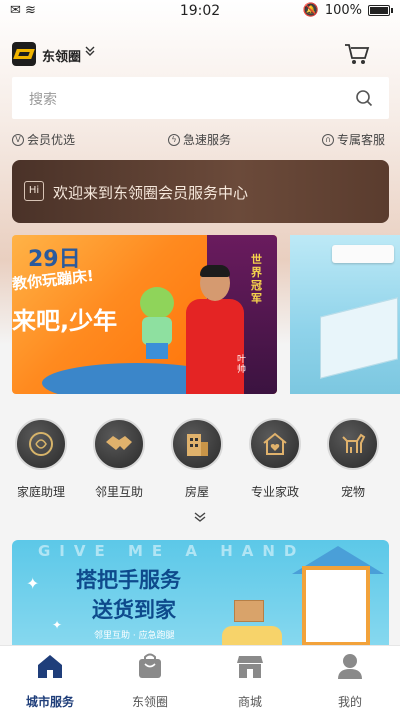 Image resolution: width=400 pixels, height=711 pixels. Describe the element at coordinates (128, 580) in the screenshot. I see `promo-title: 搭把手服务` at that location.